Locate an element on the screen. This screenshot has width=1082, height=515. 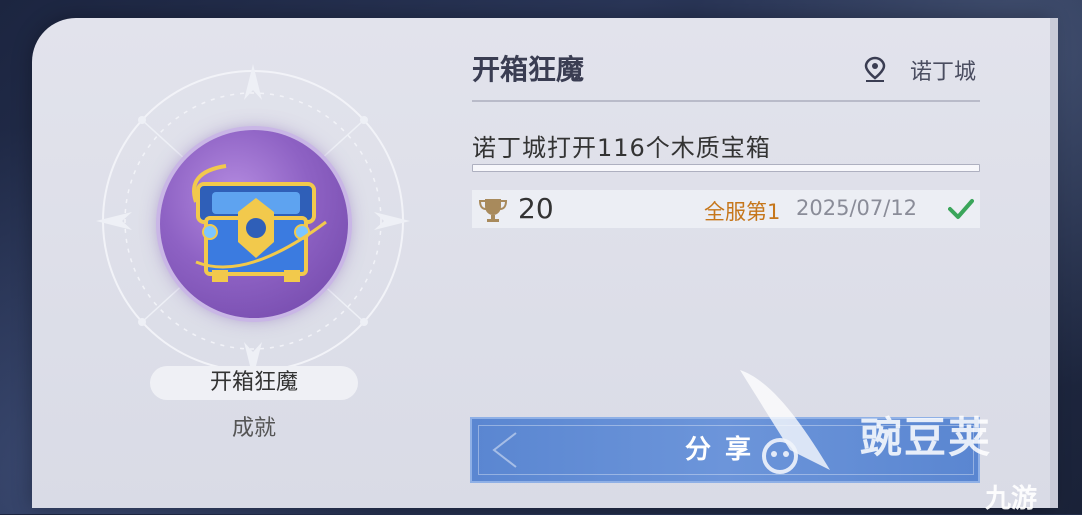
treasure-chest-icon is located at coordinates (259, 223).